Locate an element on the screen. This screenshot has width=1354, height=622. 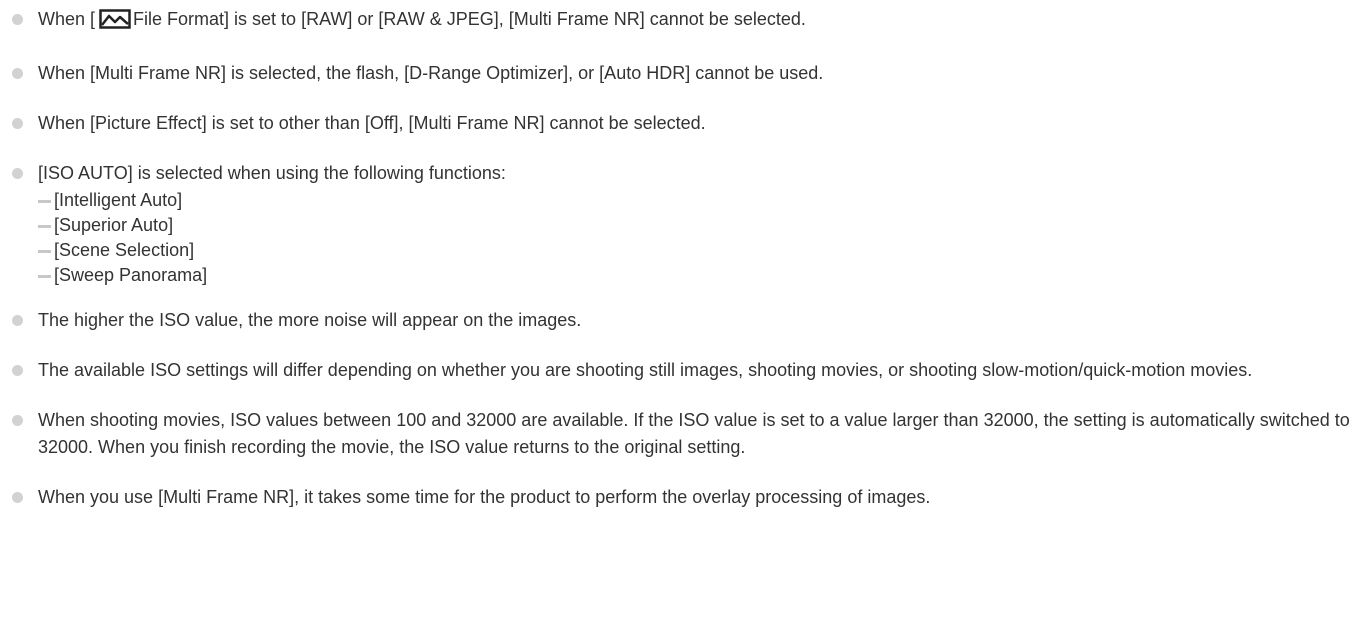
list-item-label: [Scene Selection] is located at coordinates (124, 250).